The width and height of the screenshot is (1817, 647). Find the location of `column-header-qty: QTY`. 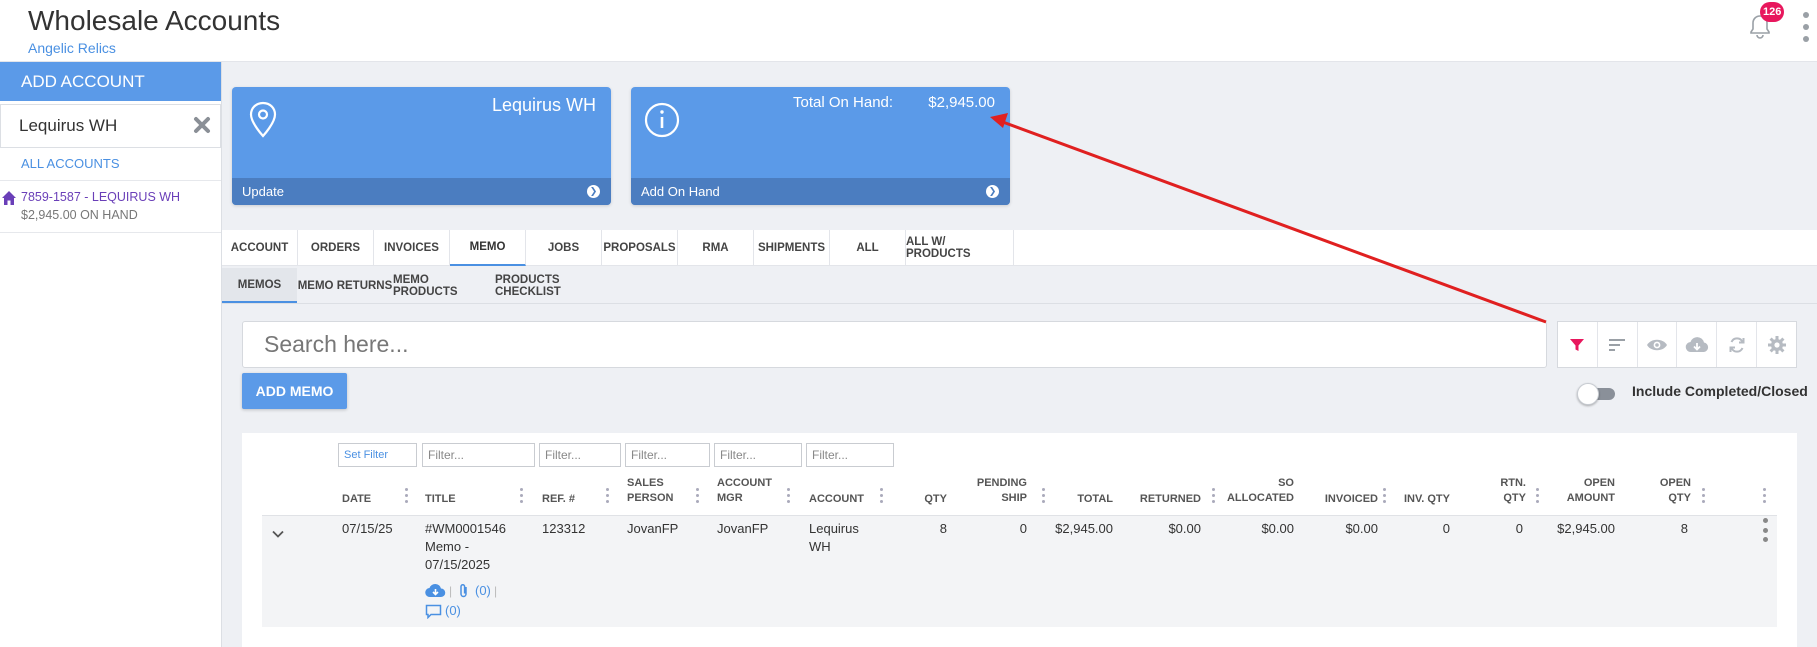

column-header-qty: QTY is located at coordinates (913, 499).